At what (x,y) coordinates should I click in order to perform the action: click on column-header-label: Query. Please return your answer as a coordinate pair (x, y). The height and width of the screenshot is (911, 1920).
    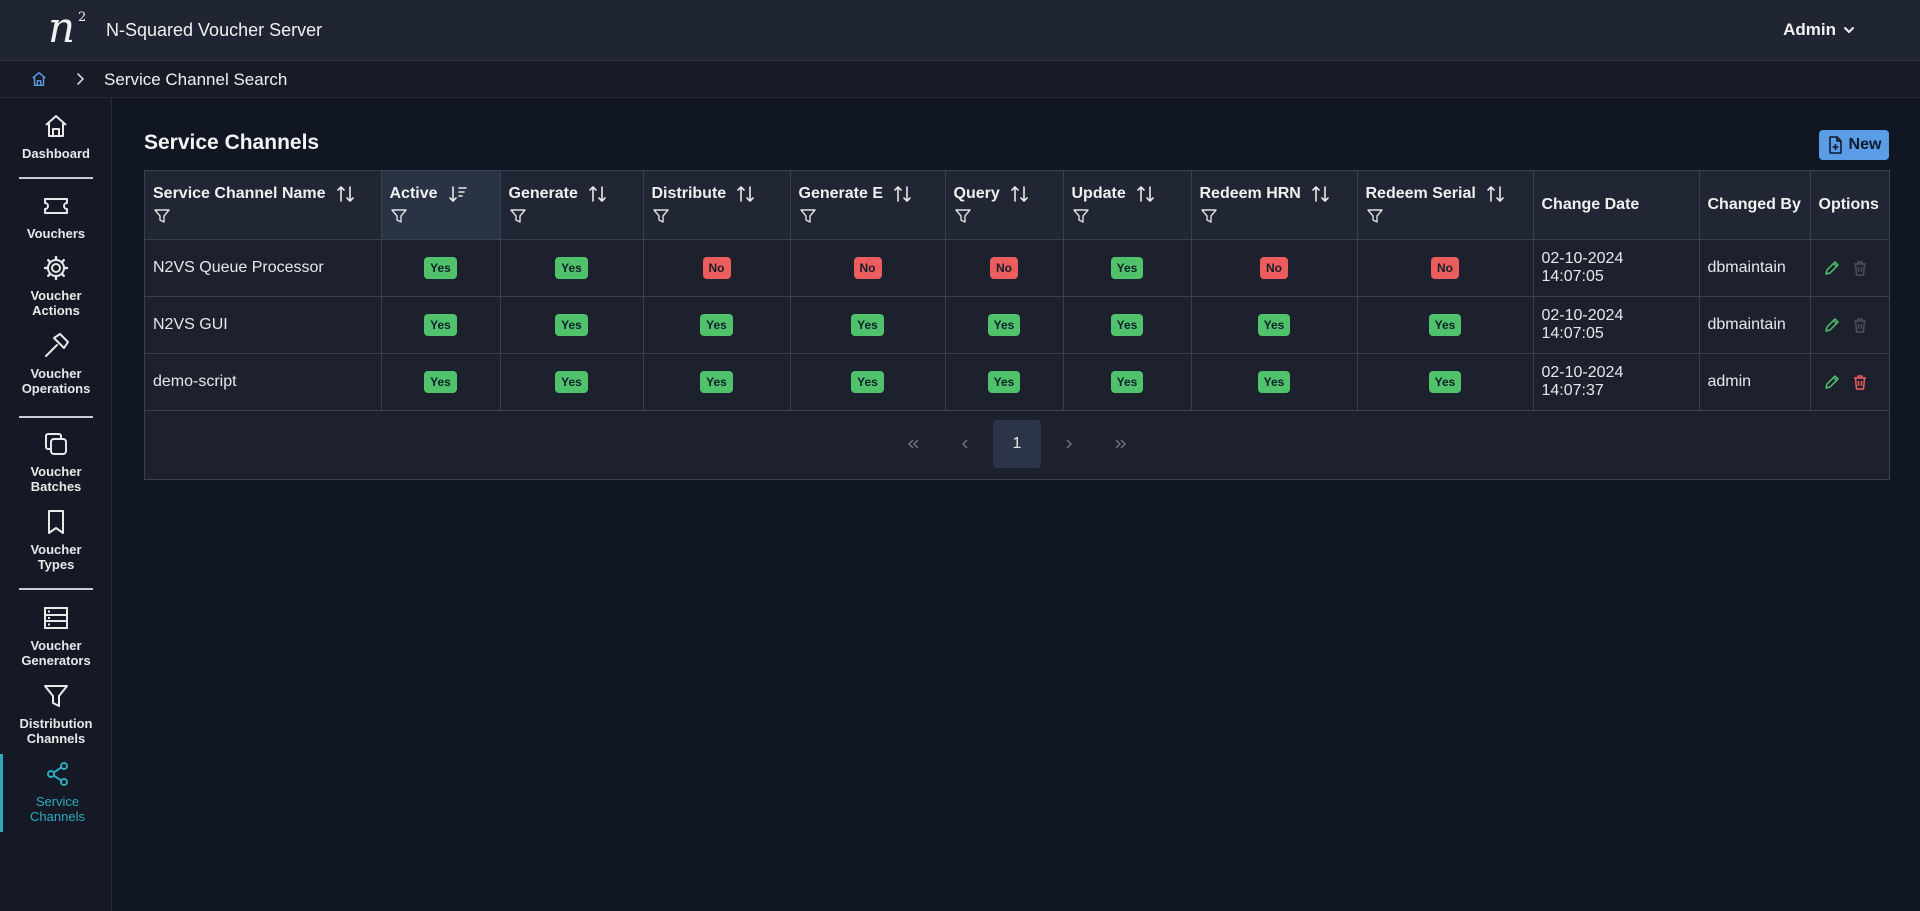
    Looking at the image, I should click on (976, 193).